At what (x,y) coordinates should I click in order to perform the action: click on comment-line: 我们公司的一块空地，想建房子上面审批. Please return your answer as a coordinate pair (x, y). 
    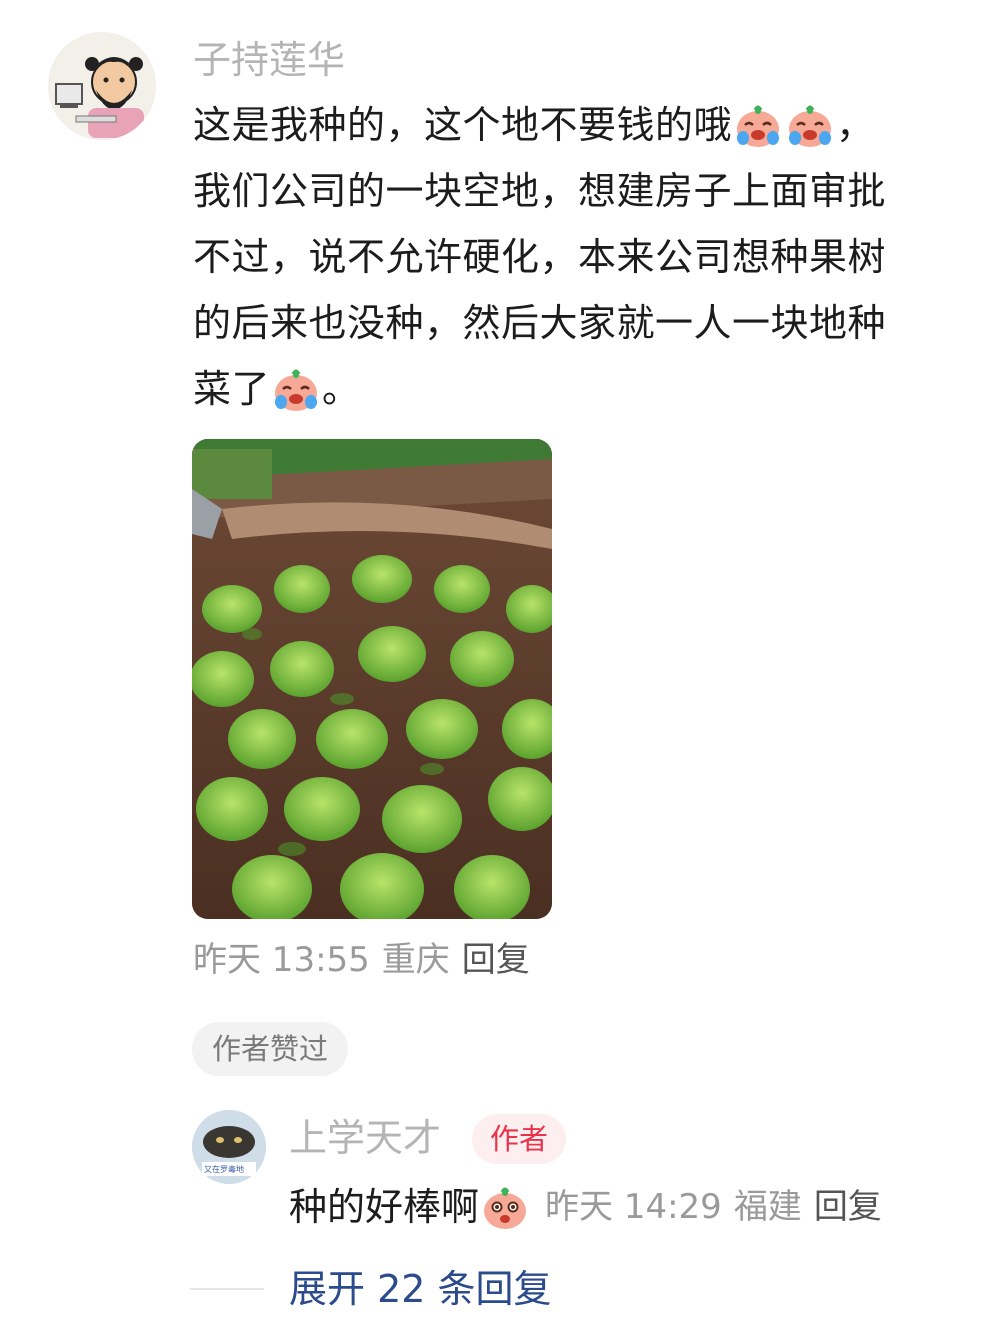
    Looking at the image, I should click on (573, 191).